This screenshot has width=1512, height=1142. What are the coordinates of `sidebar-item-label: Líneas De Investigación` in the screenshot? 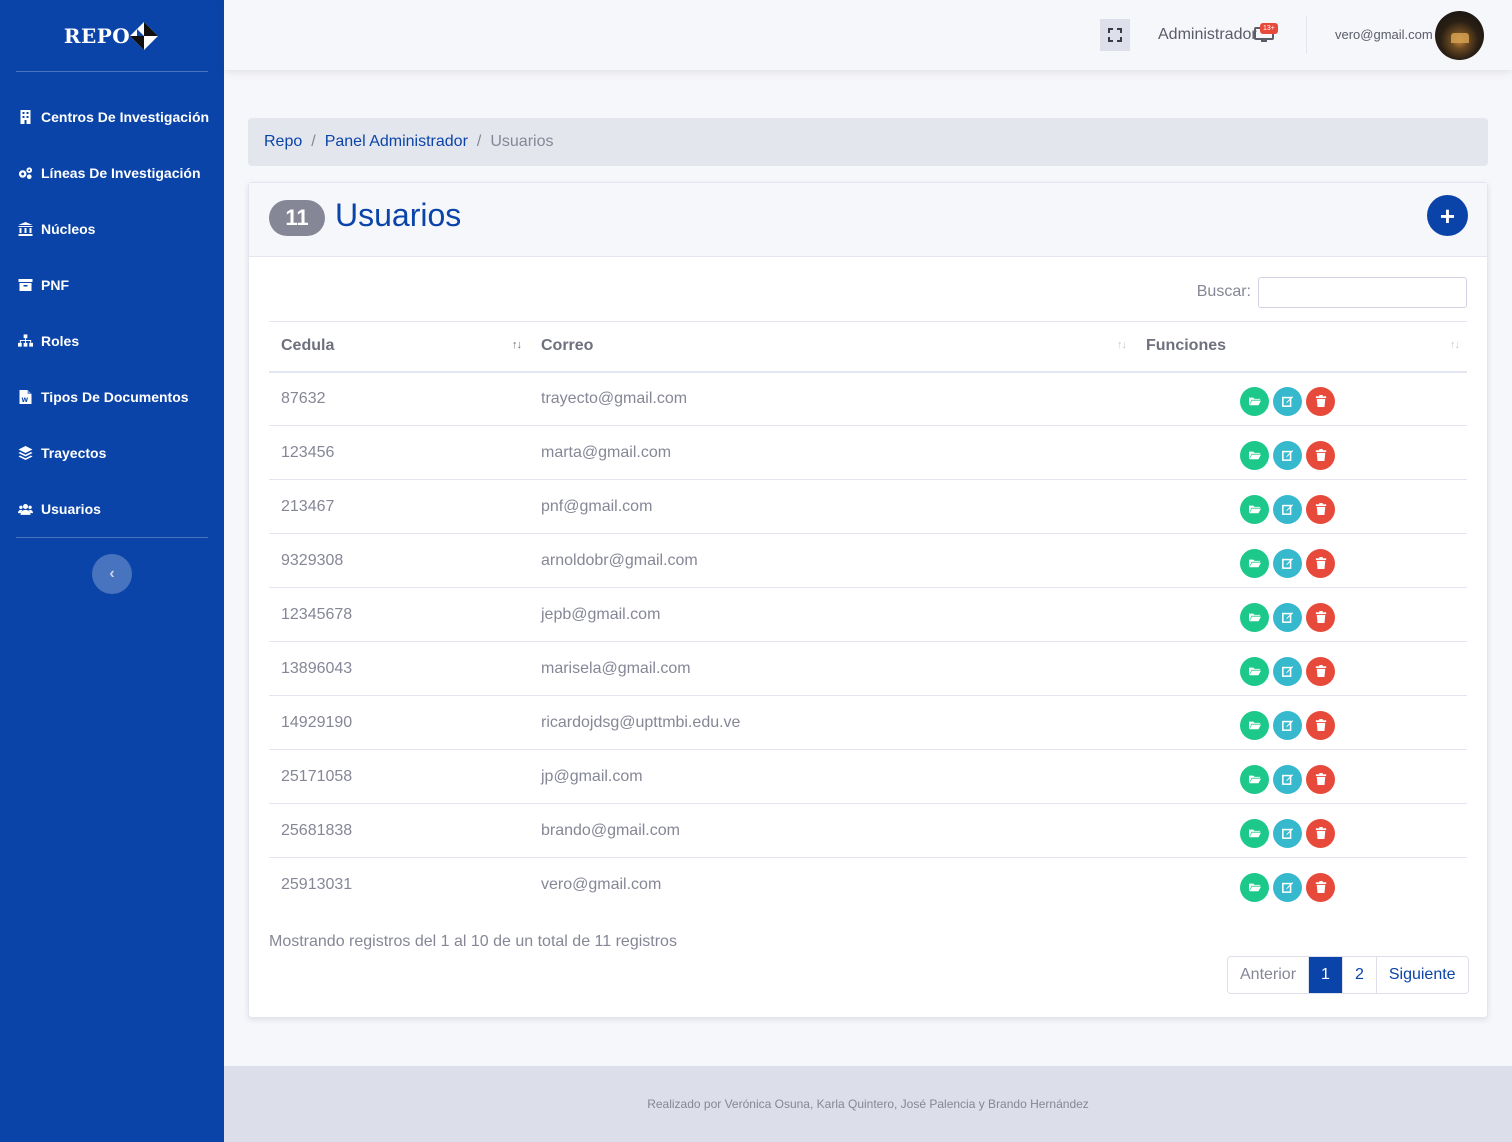 It's located at (121, 173).